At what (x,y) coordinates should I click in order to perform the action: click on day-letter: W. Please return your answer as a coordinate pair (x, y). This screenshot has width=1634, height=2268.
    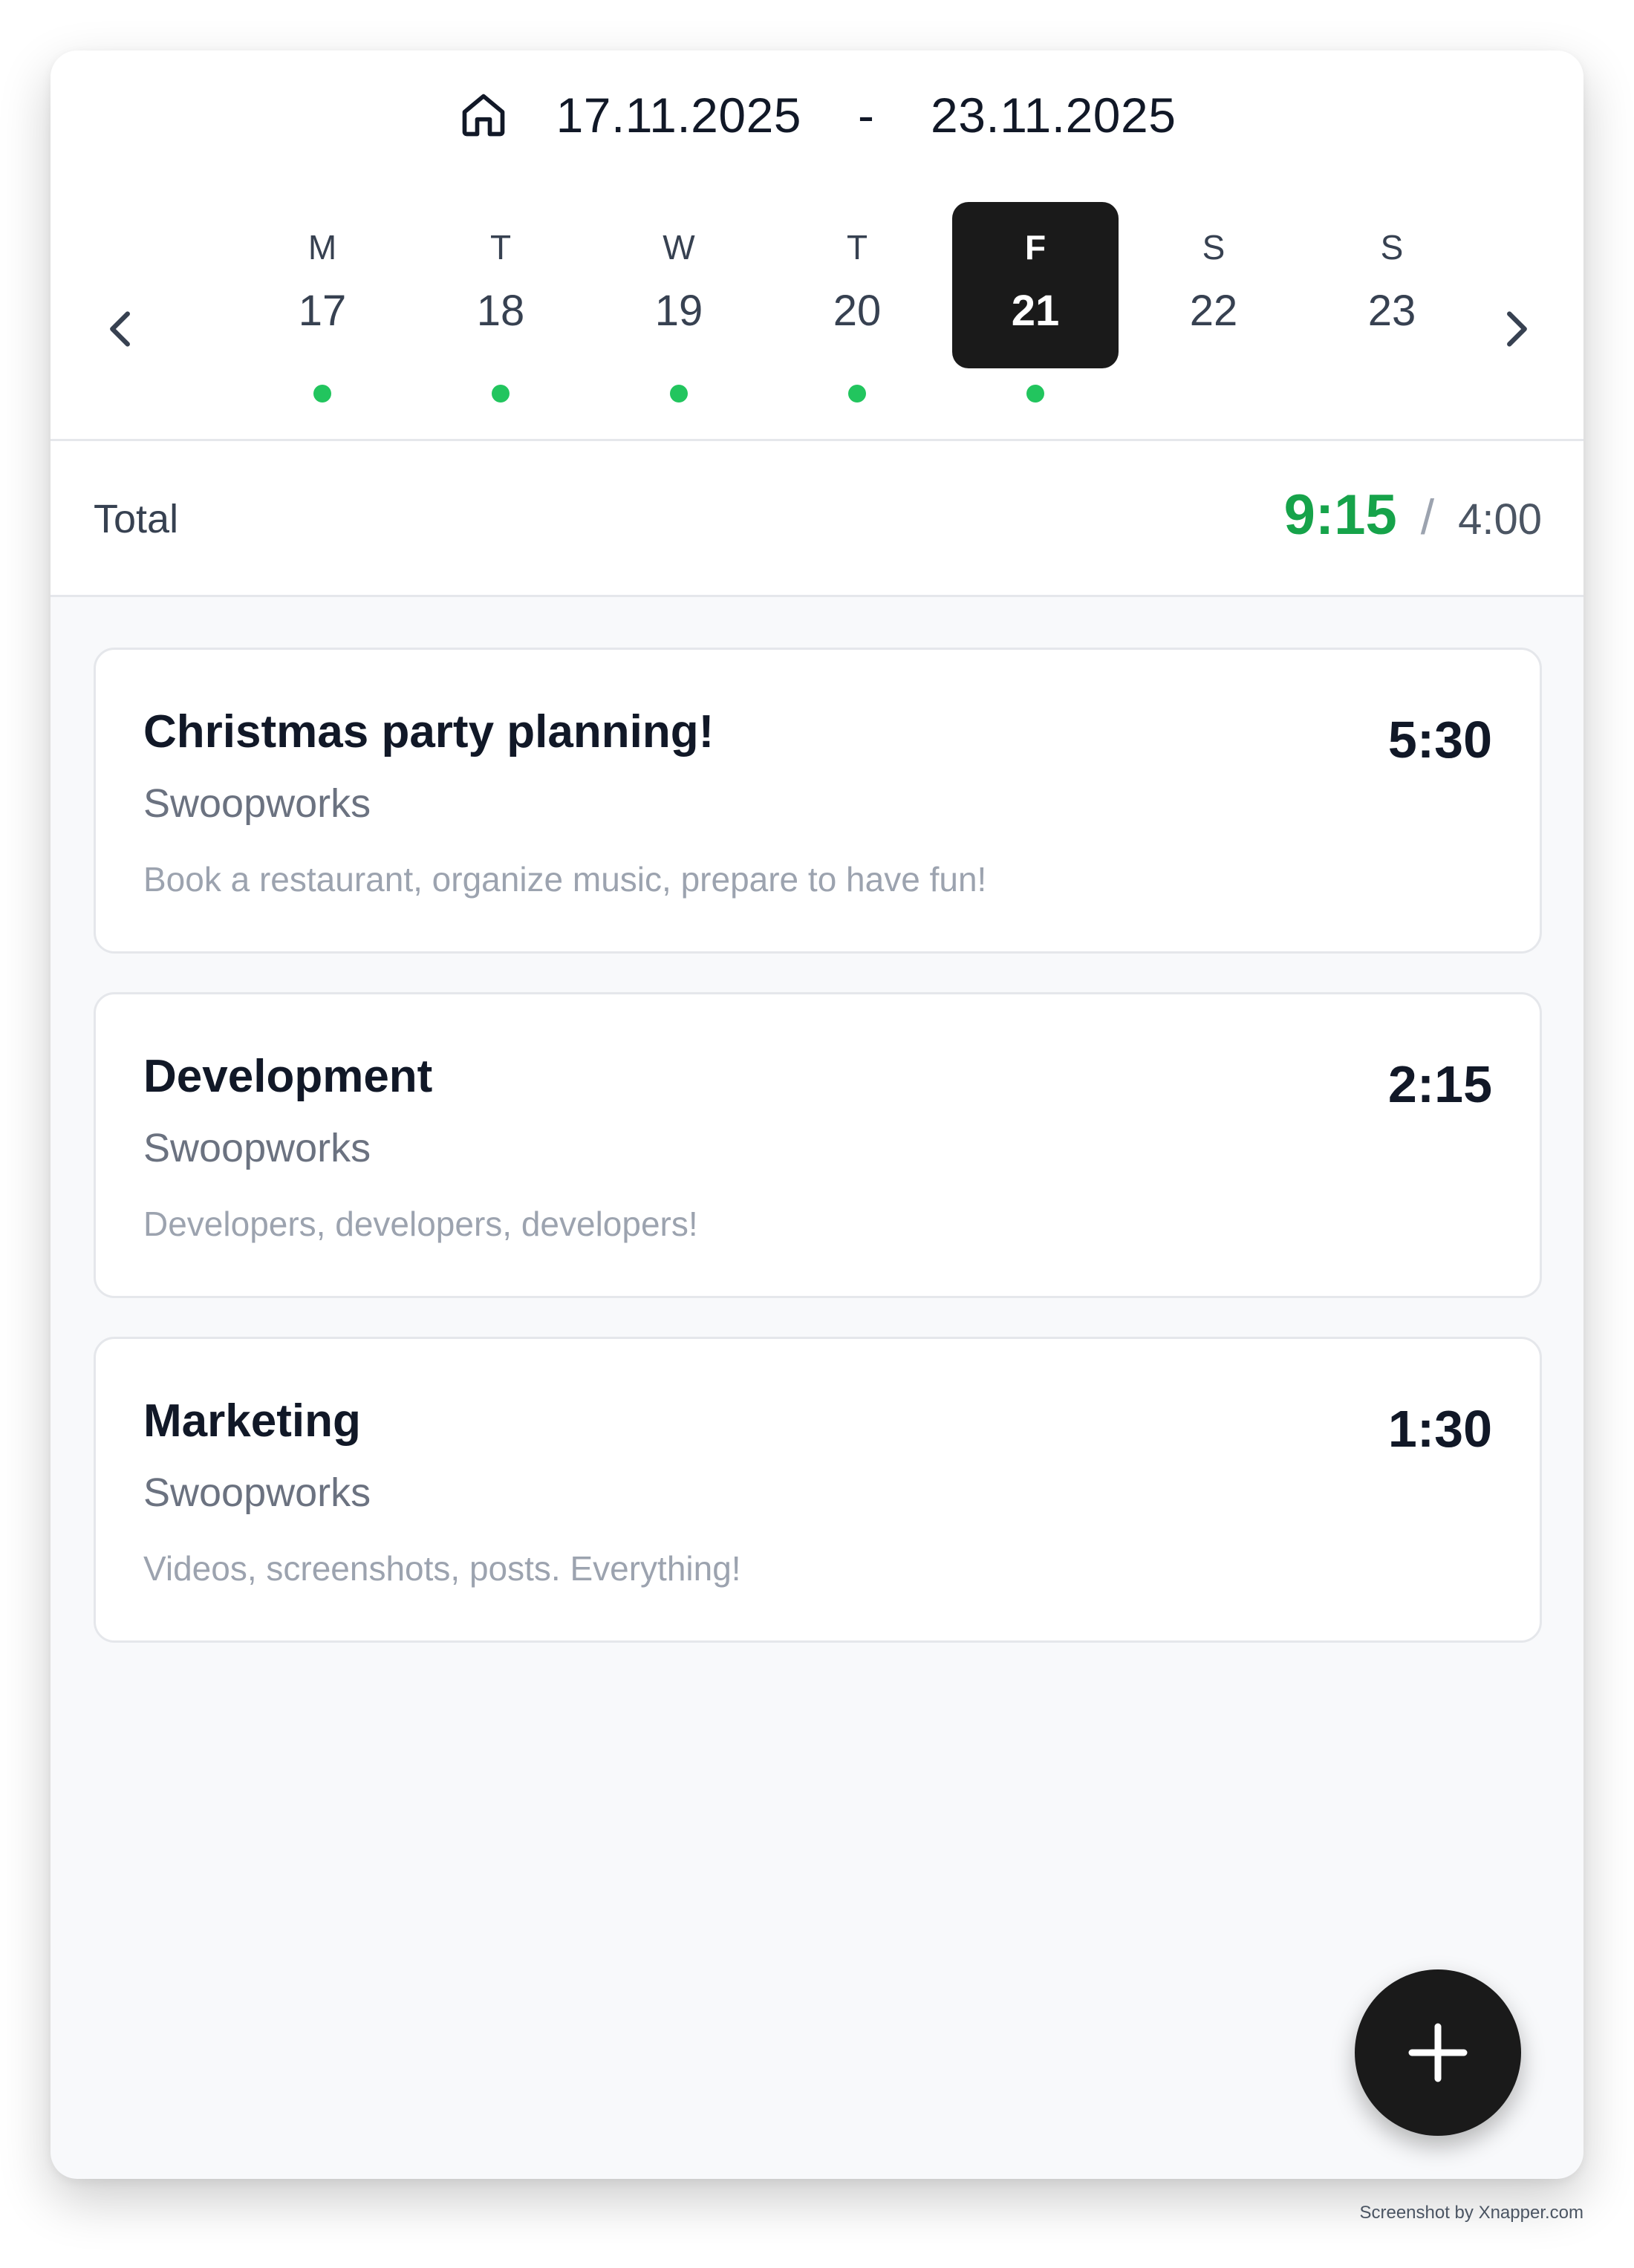
    Looking at the image, I should click on (679, 247).